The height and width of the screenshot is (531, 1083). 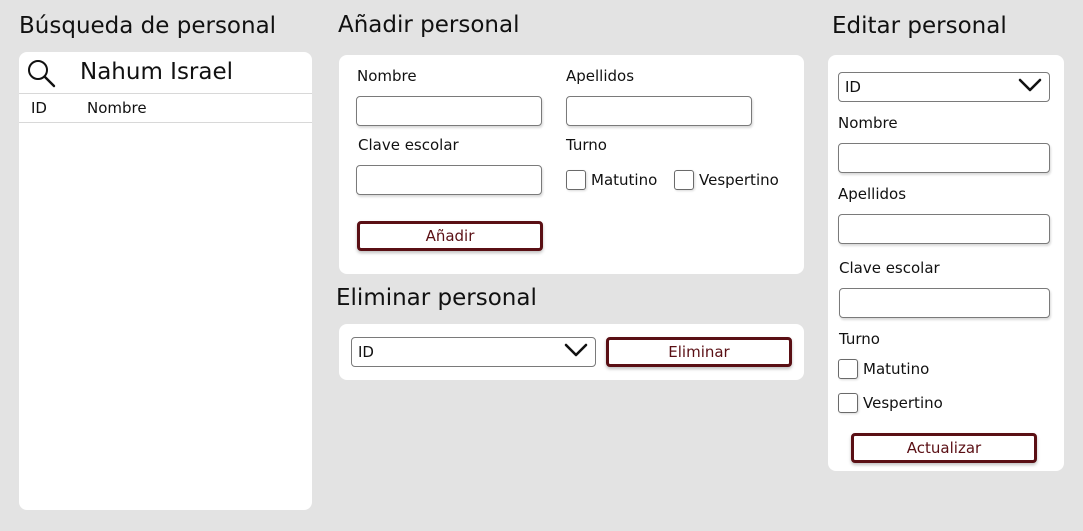 What do you see at coordinates (600, 76) in the screenshot?
I see `add-apellidos-label: Apellidos` at bounding box center [600, 76].